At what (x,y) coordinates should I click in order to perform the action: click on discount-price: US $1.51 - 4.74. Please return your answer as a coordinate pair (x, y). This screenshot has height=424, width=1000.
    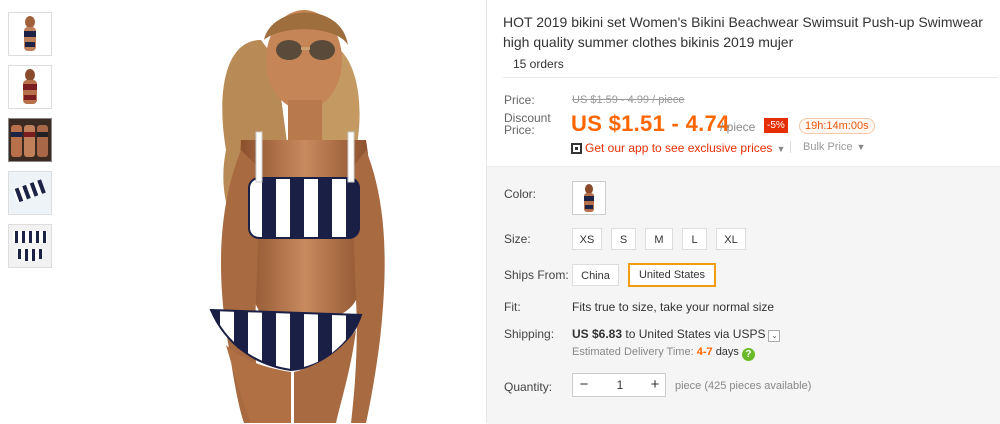
    Looking at the image, I should click on (650, 123).